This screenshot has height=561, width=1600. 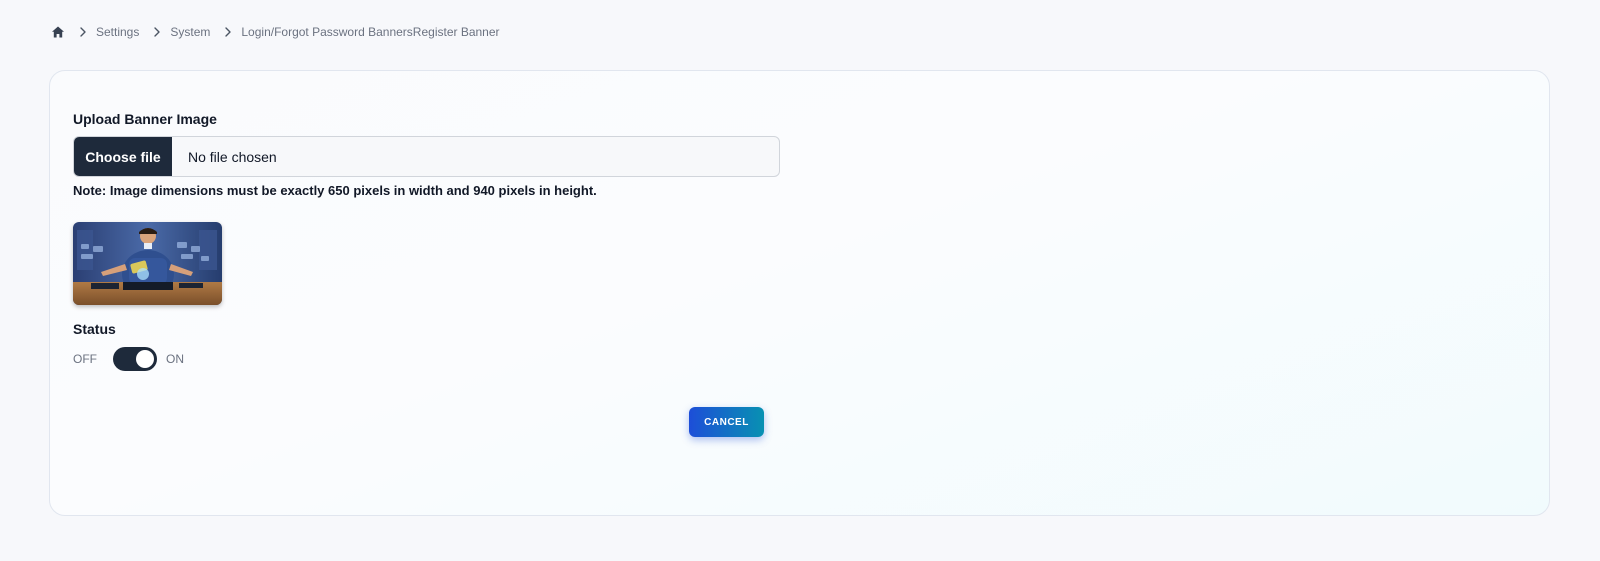 What do you see at coordinates (426, 156) in the screenshot?
I see `file-input: Choose file No file chosen` at bounding box center [426, 156].